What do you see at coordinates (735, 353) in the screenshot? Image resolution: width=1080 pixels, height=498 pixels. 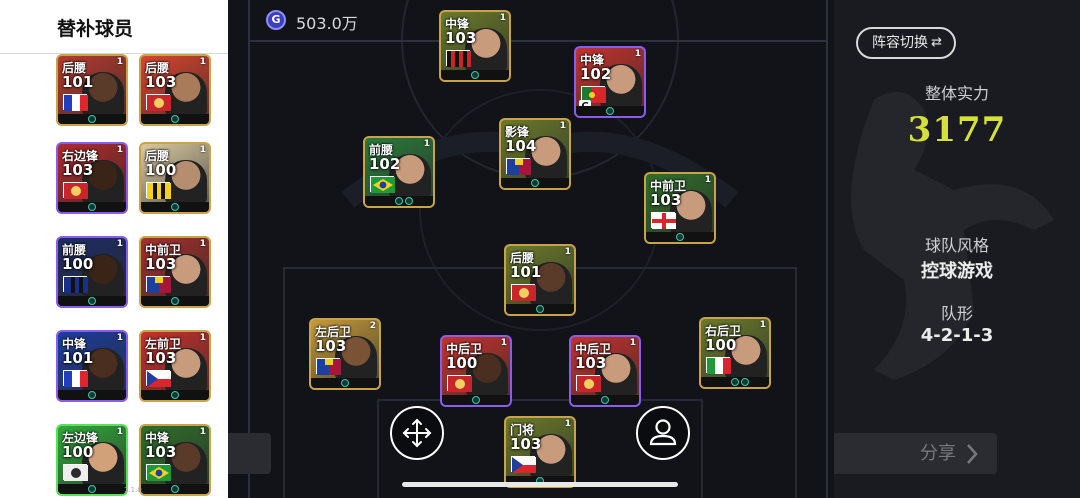 I see `player-card-rb: 右后卫 100 1` at bounding box center [735, 353].